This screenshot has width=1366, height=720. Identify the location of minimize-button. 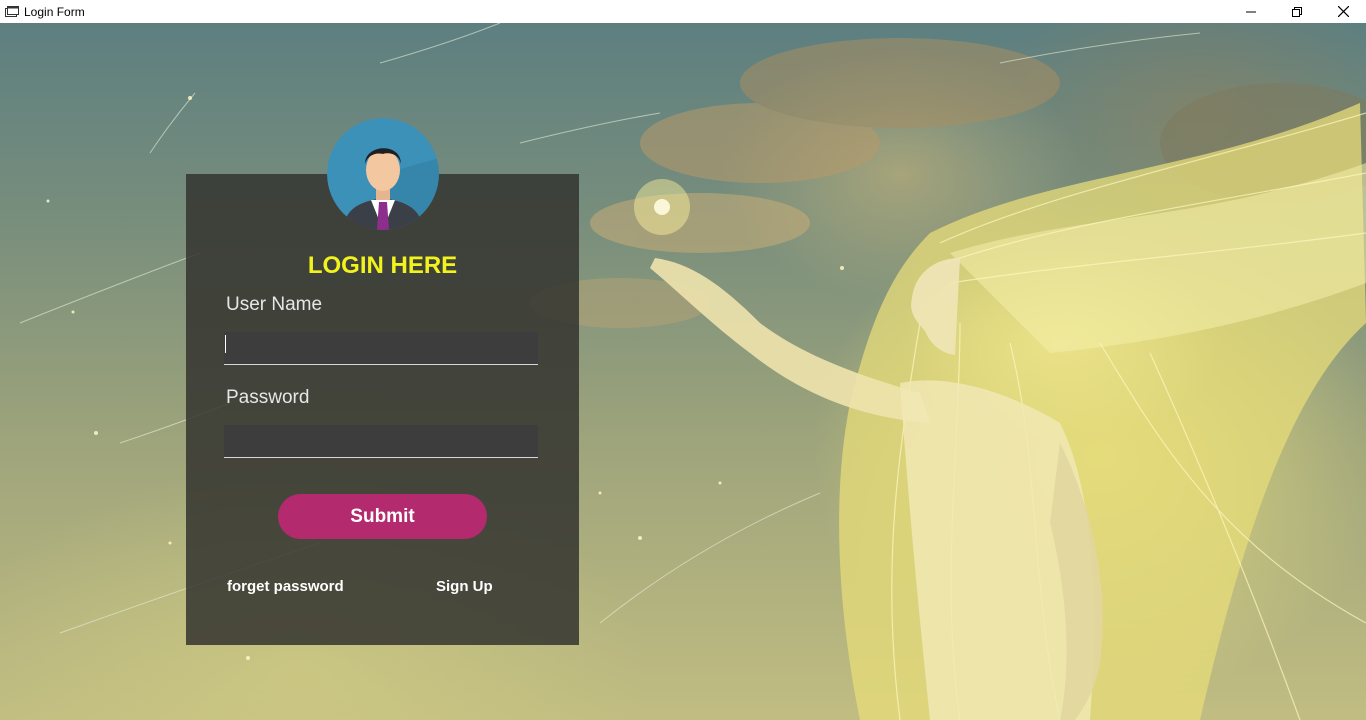
(1251, 11).